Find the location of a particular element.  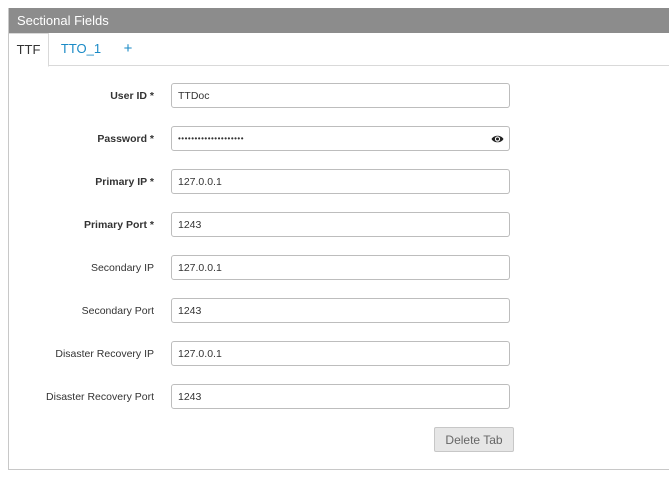

primary-ip-input is located at coordinates (340, 181).